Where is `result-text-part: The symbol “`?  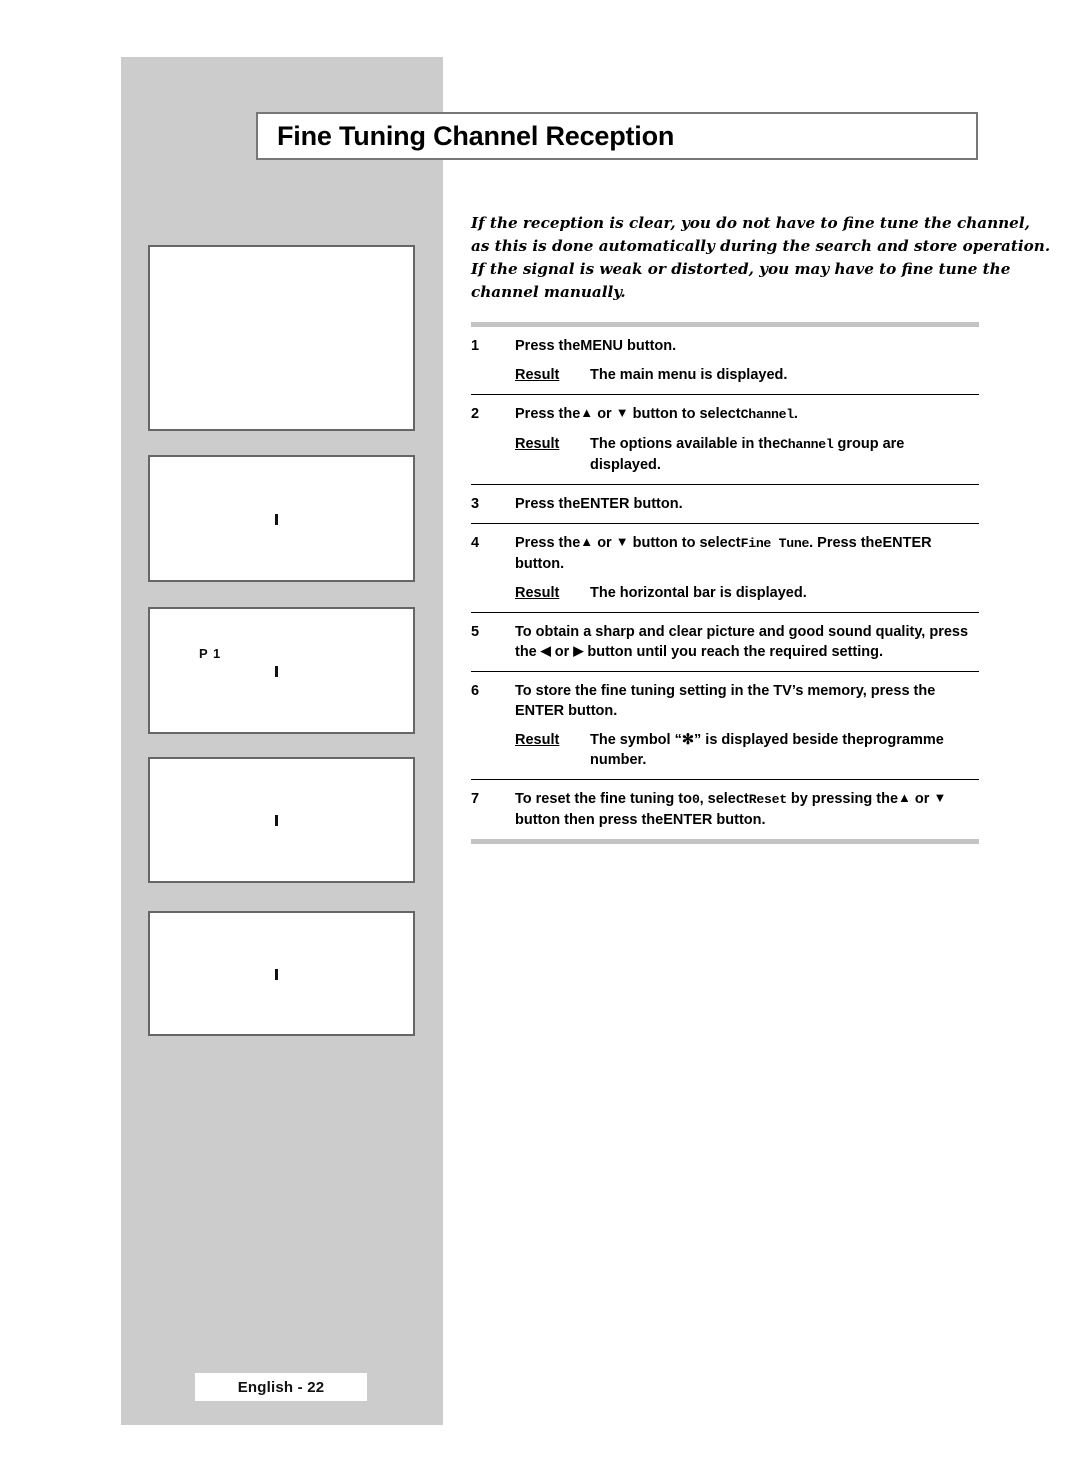
result-text-part: The symbol “ is located at coordinates (636, 740).